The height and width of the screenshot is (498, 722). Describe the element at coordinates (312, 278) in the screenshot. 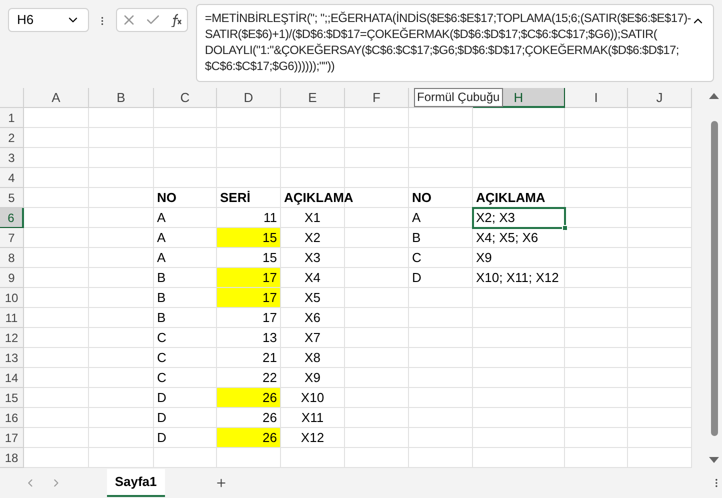

I see `cell-text: X4` at that location.